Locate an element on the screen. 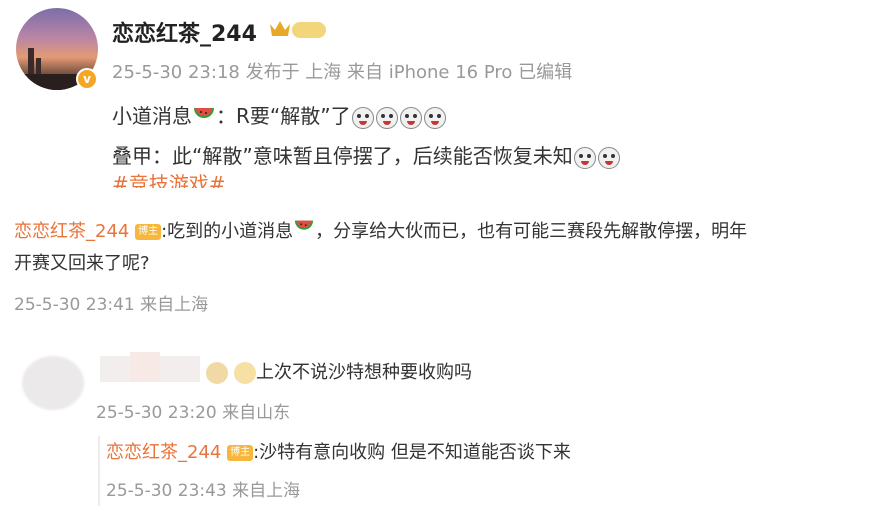 The height and width of the screenshot is (517, 870). crown-icon is located at coordinates (280, 28).